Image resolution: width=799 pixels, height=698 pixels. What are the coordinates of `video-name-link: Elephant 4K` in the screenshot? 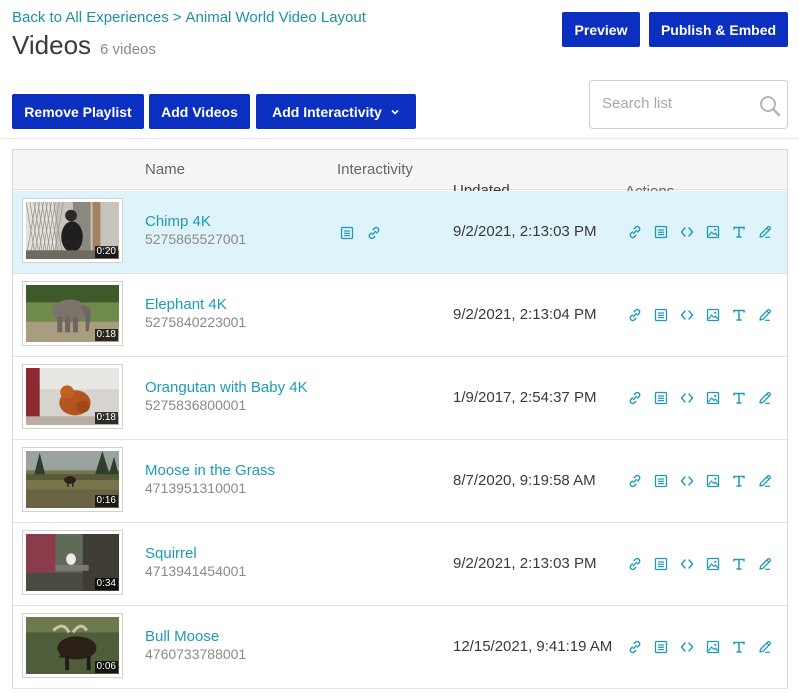 It's located at (186, 304).